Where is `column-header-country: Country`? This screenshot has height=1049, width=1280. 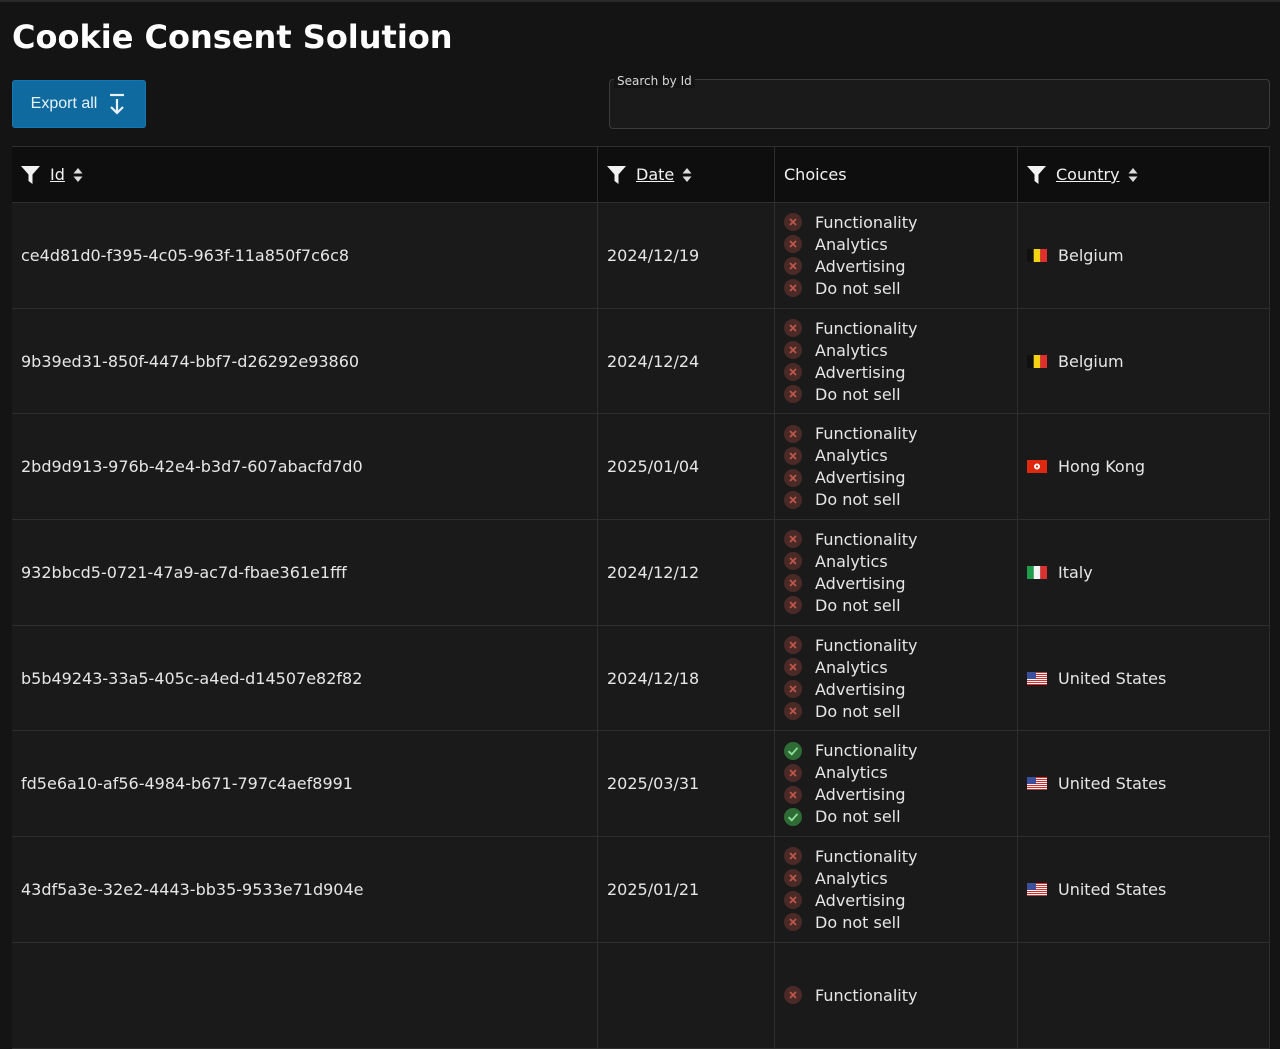
column-header-country: Country is located at coordinates (1144, 174).